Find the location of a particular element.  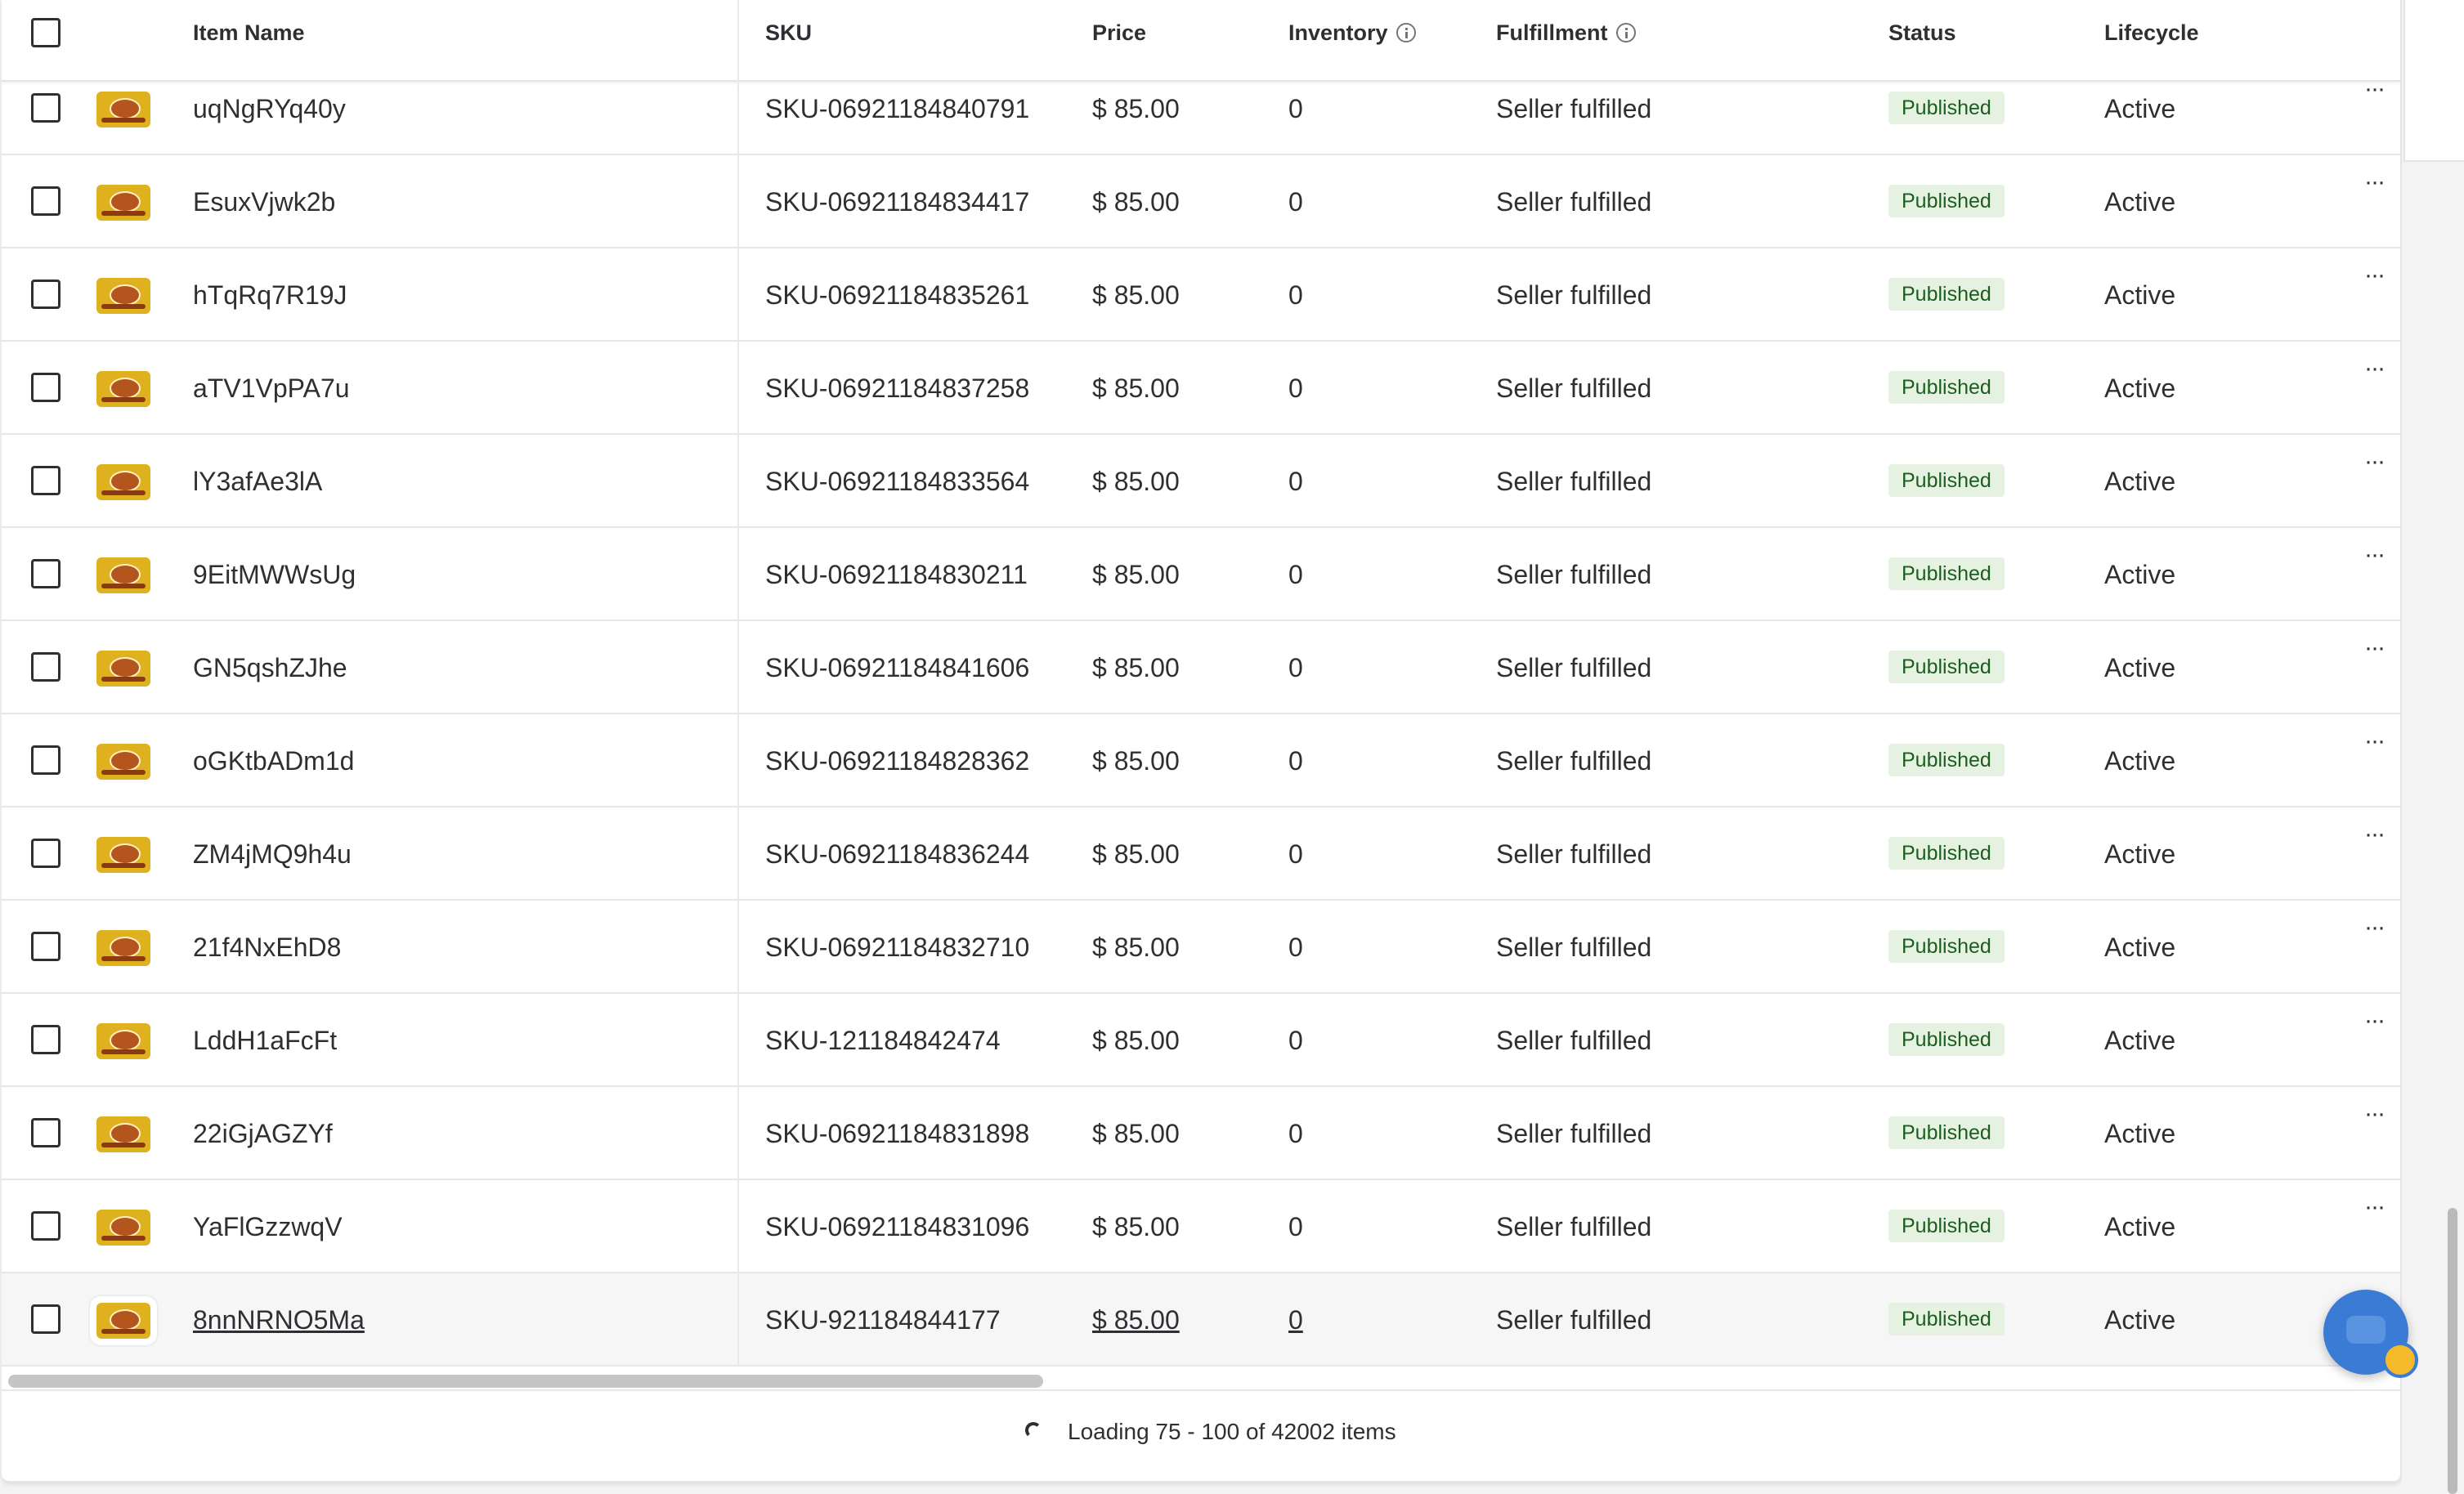

column-header-inventory: Inventory is located at coordinates (1352, 33).